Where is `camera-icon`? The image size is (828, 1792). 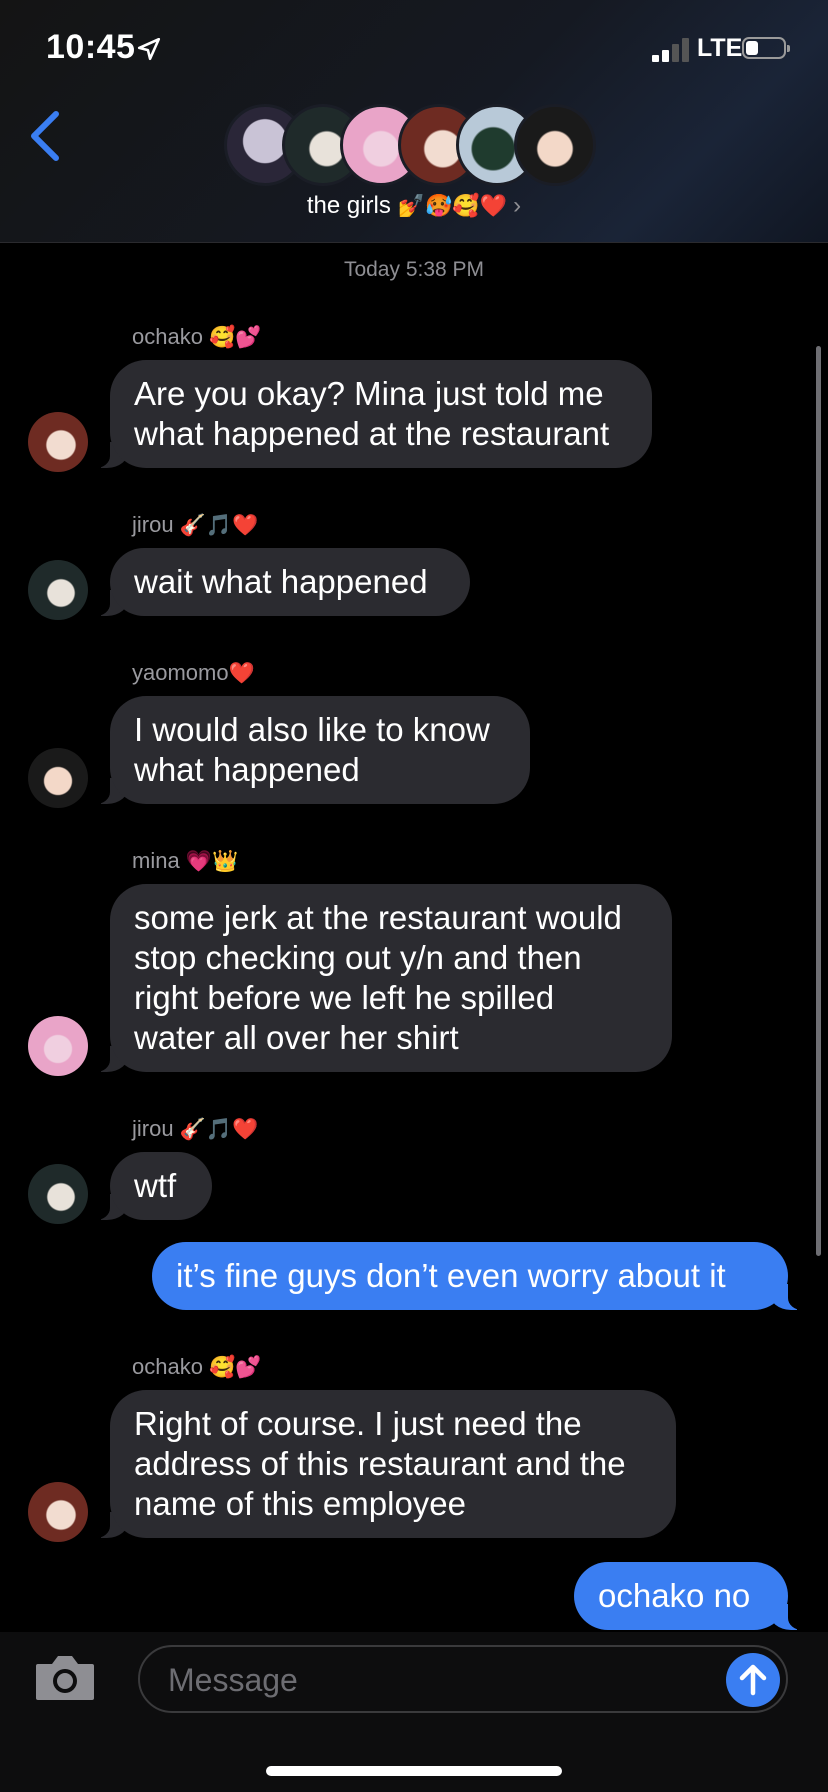 camera-icon is located at coordinates (65, 1677).